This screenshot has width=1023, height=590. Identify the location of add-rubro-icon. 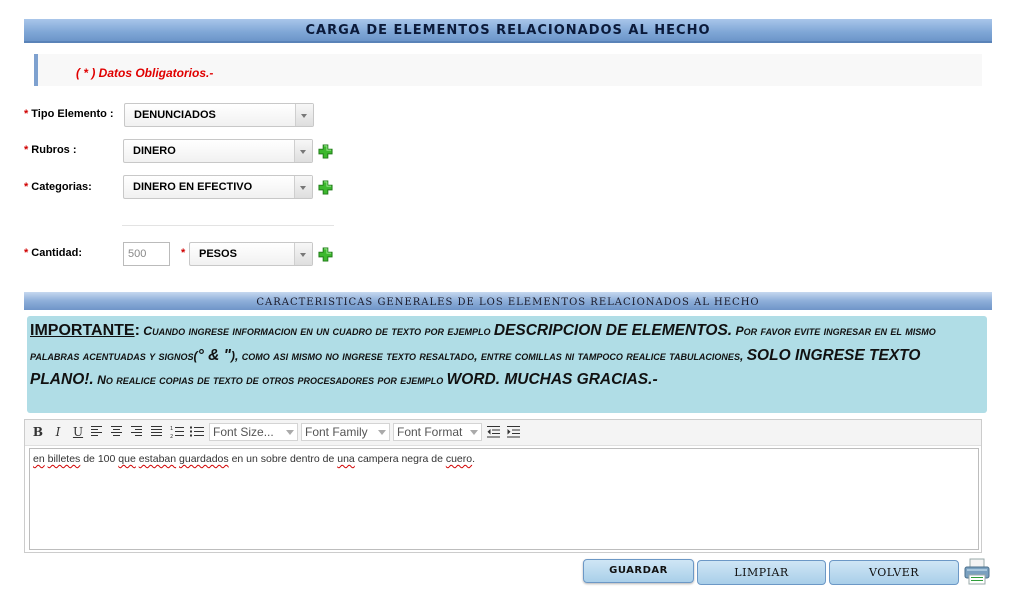
(325, 151).